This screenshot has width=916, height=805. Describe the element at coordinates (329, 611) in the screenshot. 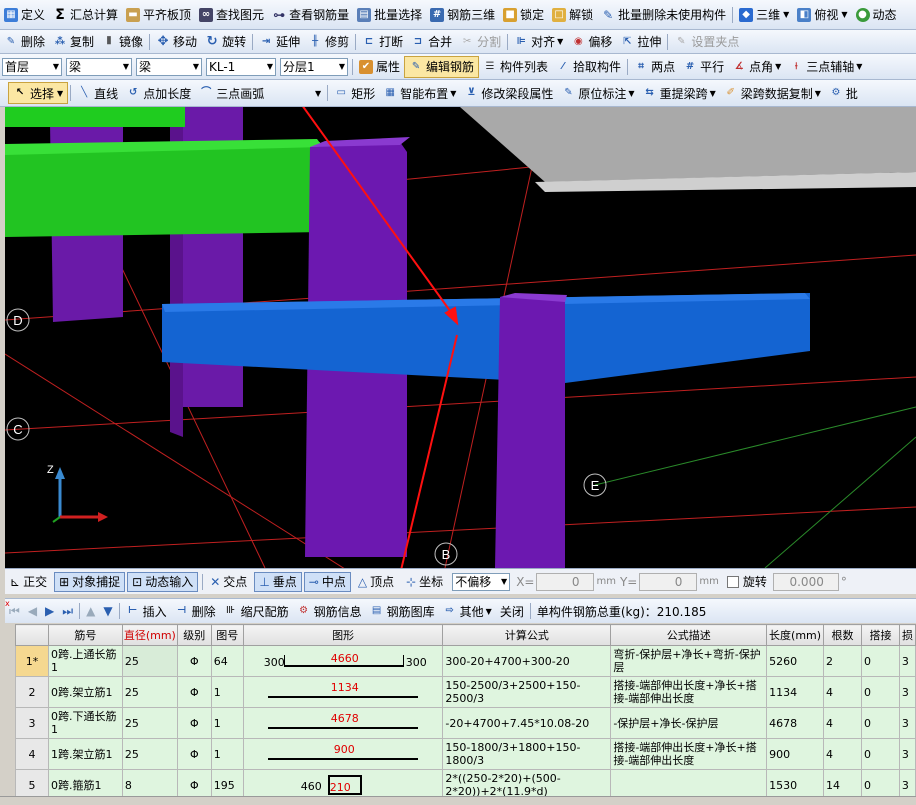

I see `rebar-info-button: ⚙ 钢筋信息` at that location.